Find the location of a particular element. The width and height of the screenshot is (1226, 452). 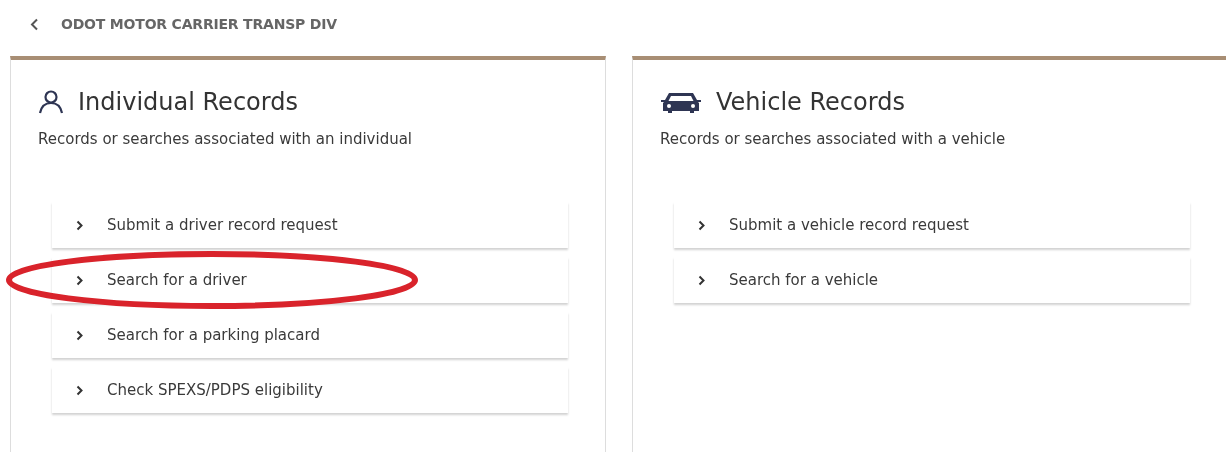

record-link: Search for a parking placard is located at coordinates (310, 335).